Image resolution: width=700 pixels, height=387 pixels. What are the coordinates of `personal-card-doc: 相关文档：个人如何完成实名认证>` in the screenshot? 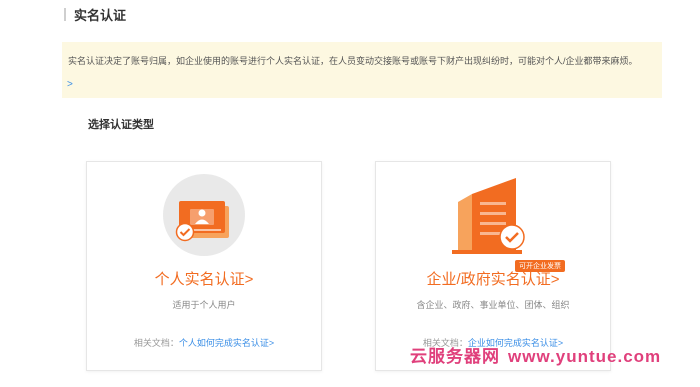 It's located at (204, 342).